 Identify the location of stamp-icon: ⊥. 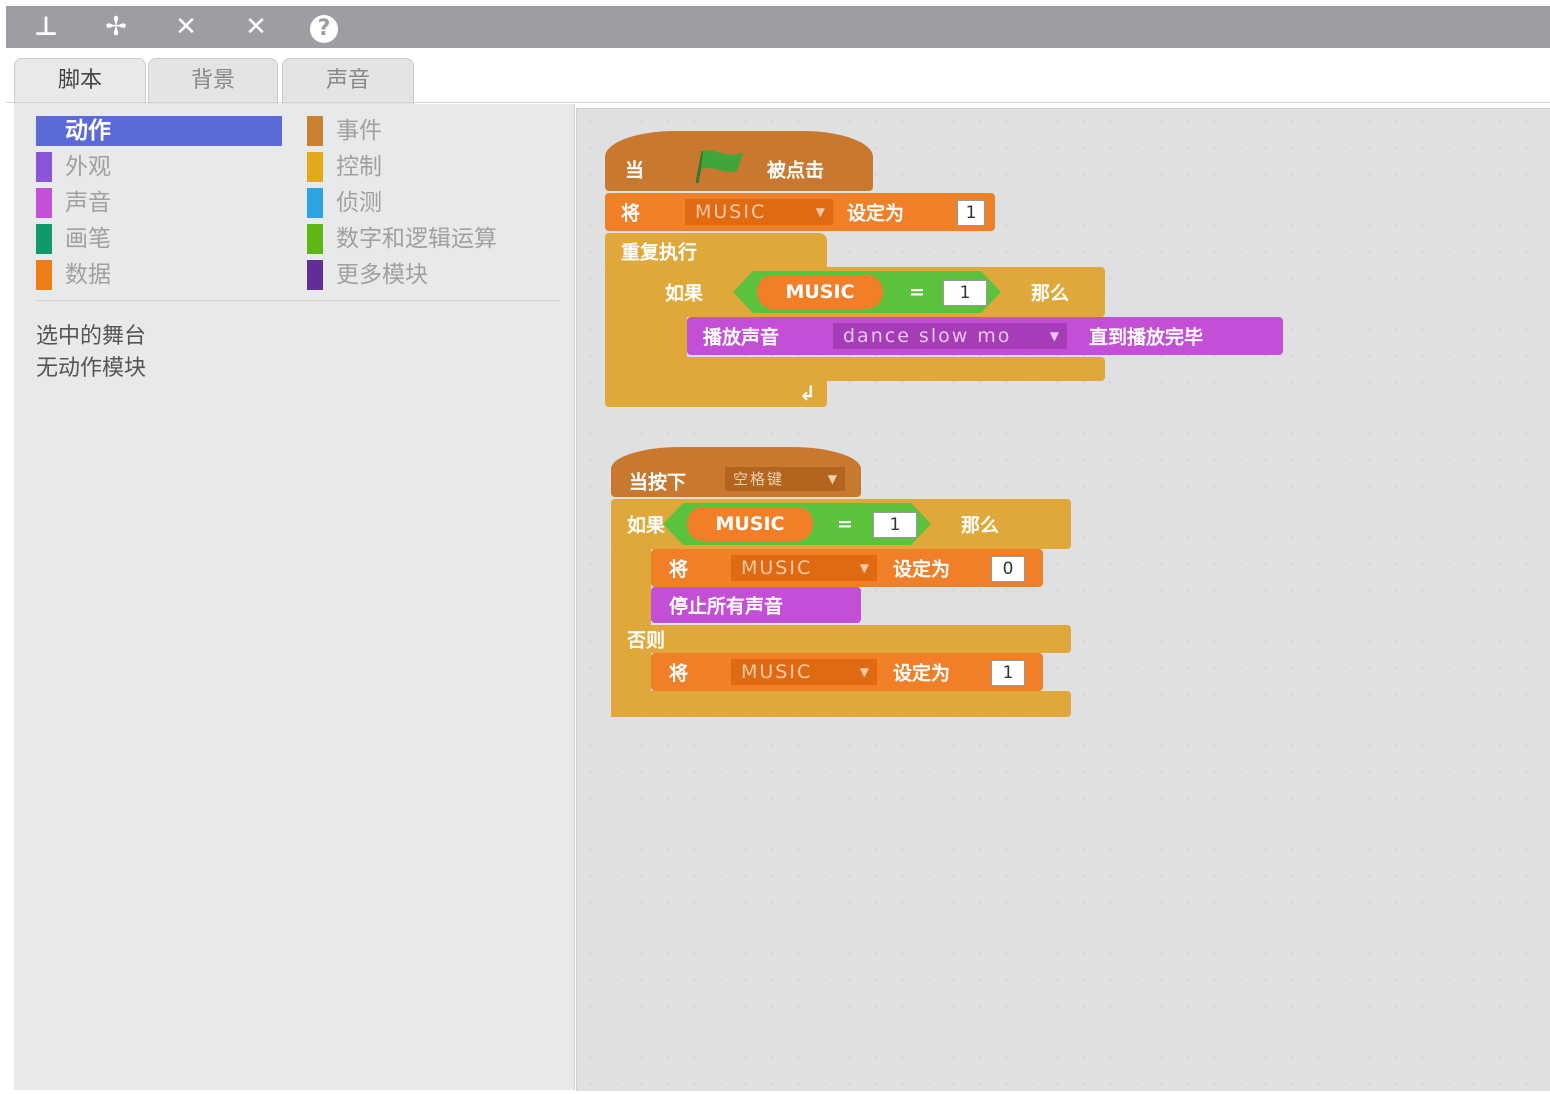
(46, 27).